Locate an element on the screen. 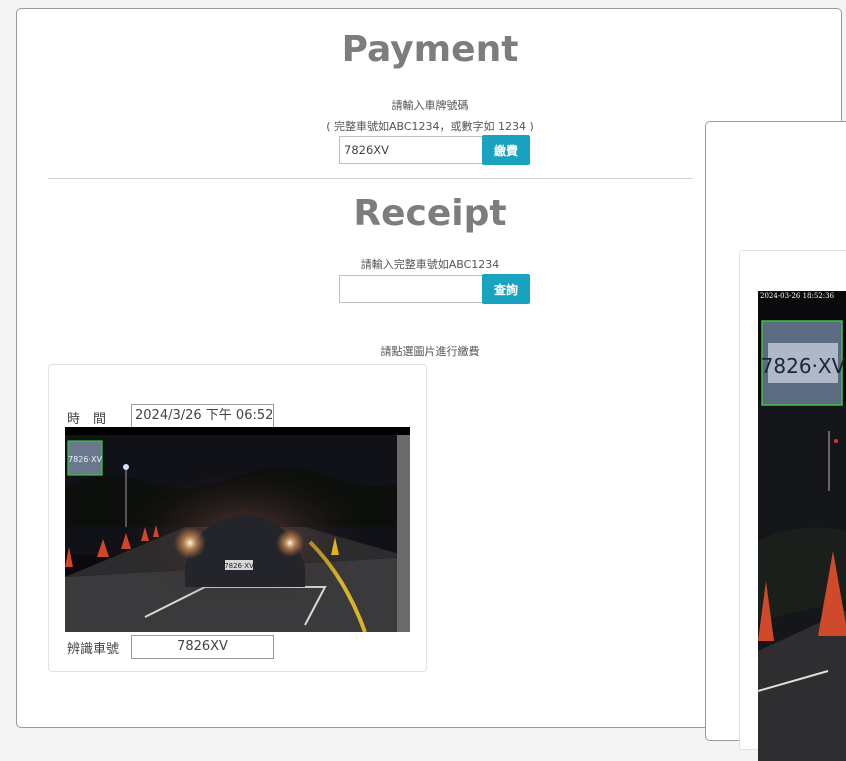 Image resolution: width=846 pixels, height=761 pixels. modal-panel: 7826·XV 2024-03-26 18:52:36 is located at coordinates (792, 505).